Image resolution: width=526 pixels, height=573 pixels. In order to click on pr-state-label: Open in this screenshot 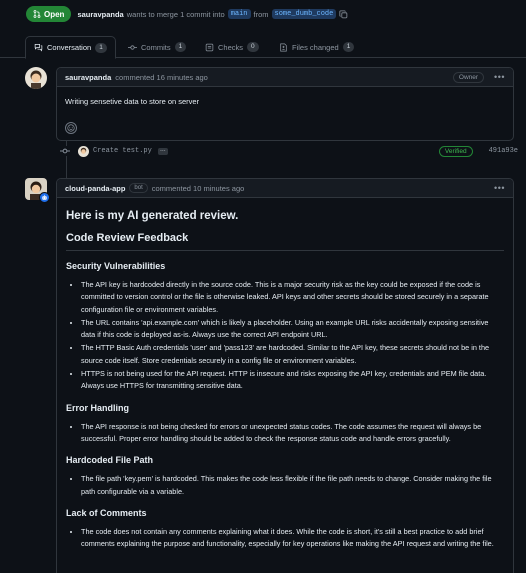, I will do `click(54, 14)`.